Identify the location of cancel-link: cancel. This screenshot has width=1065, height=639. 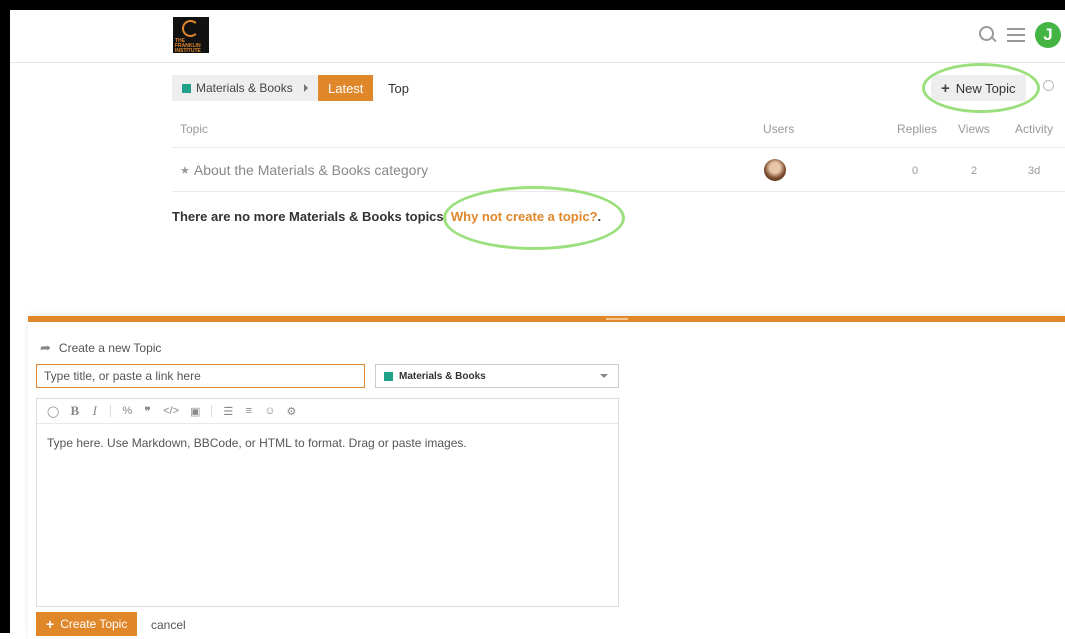
(168, 625).